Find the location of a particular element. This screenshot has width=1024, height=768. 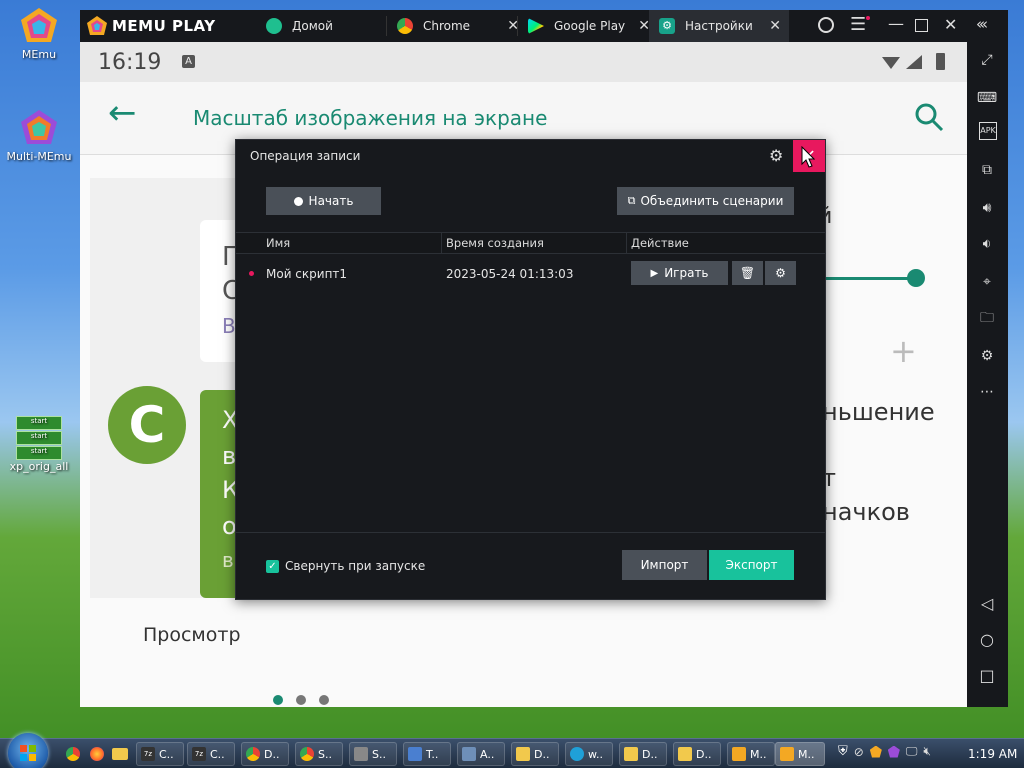

maximize-icon is located at coordinates (921, 25).